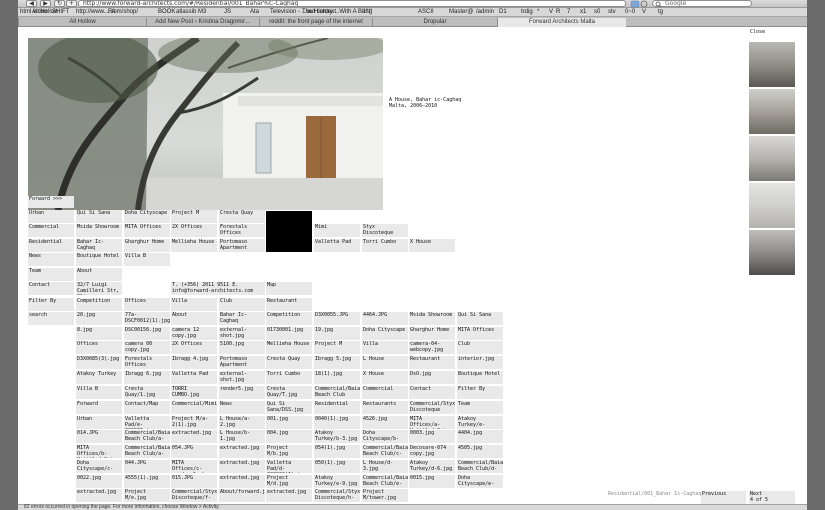 The width and height of the screenshot is (825, 510). Describe the element at coordinates (254, 12) in the screenshot. I see `bookmark-item: Ata` at that location.